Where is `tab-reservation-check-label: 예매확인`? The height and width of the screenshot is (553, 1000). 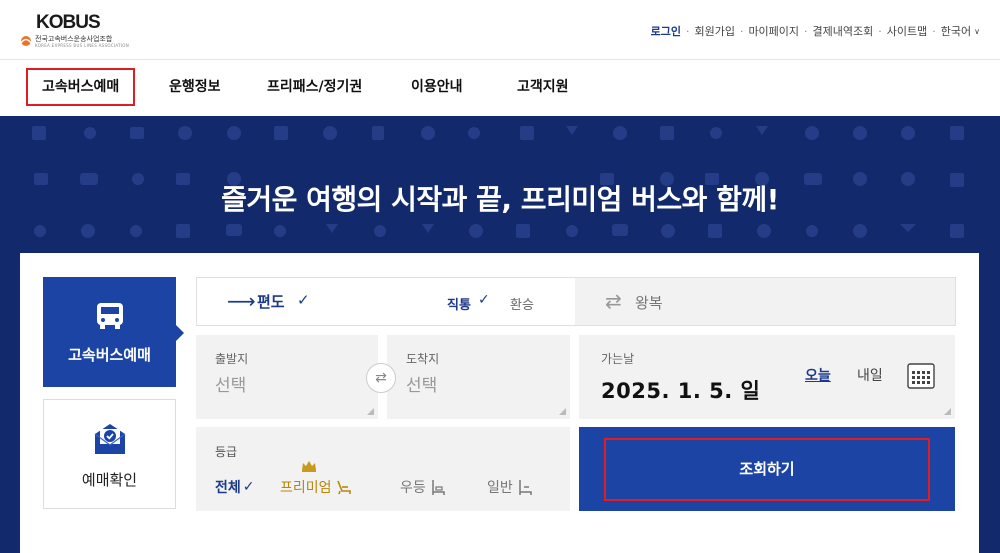
tab-reservation-check-label: 예매확인 is located at coordinates (109, 480).